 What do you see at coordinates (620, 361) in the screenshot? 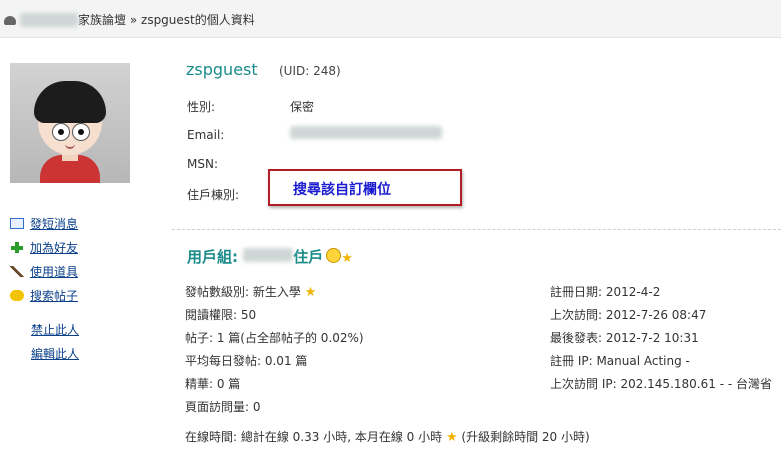
I see `stat-register-ip: 註冊 IP: Manual Acting -` at bounding box center [620, 361].